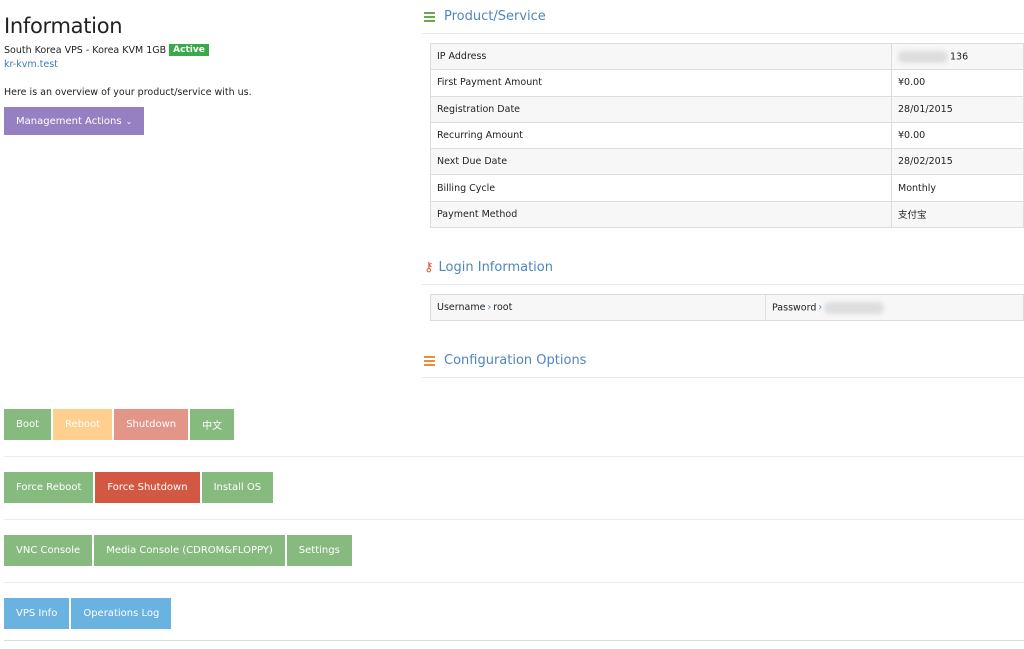  Describe the element at coordinates (661, 135) in the screenshot. I see `row-label: Recurring Amount` at that location.